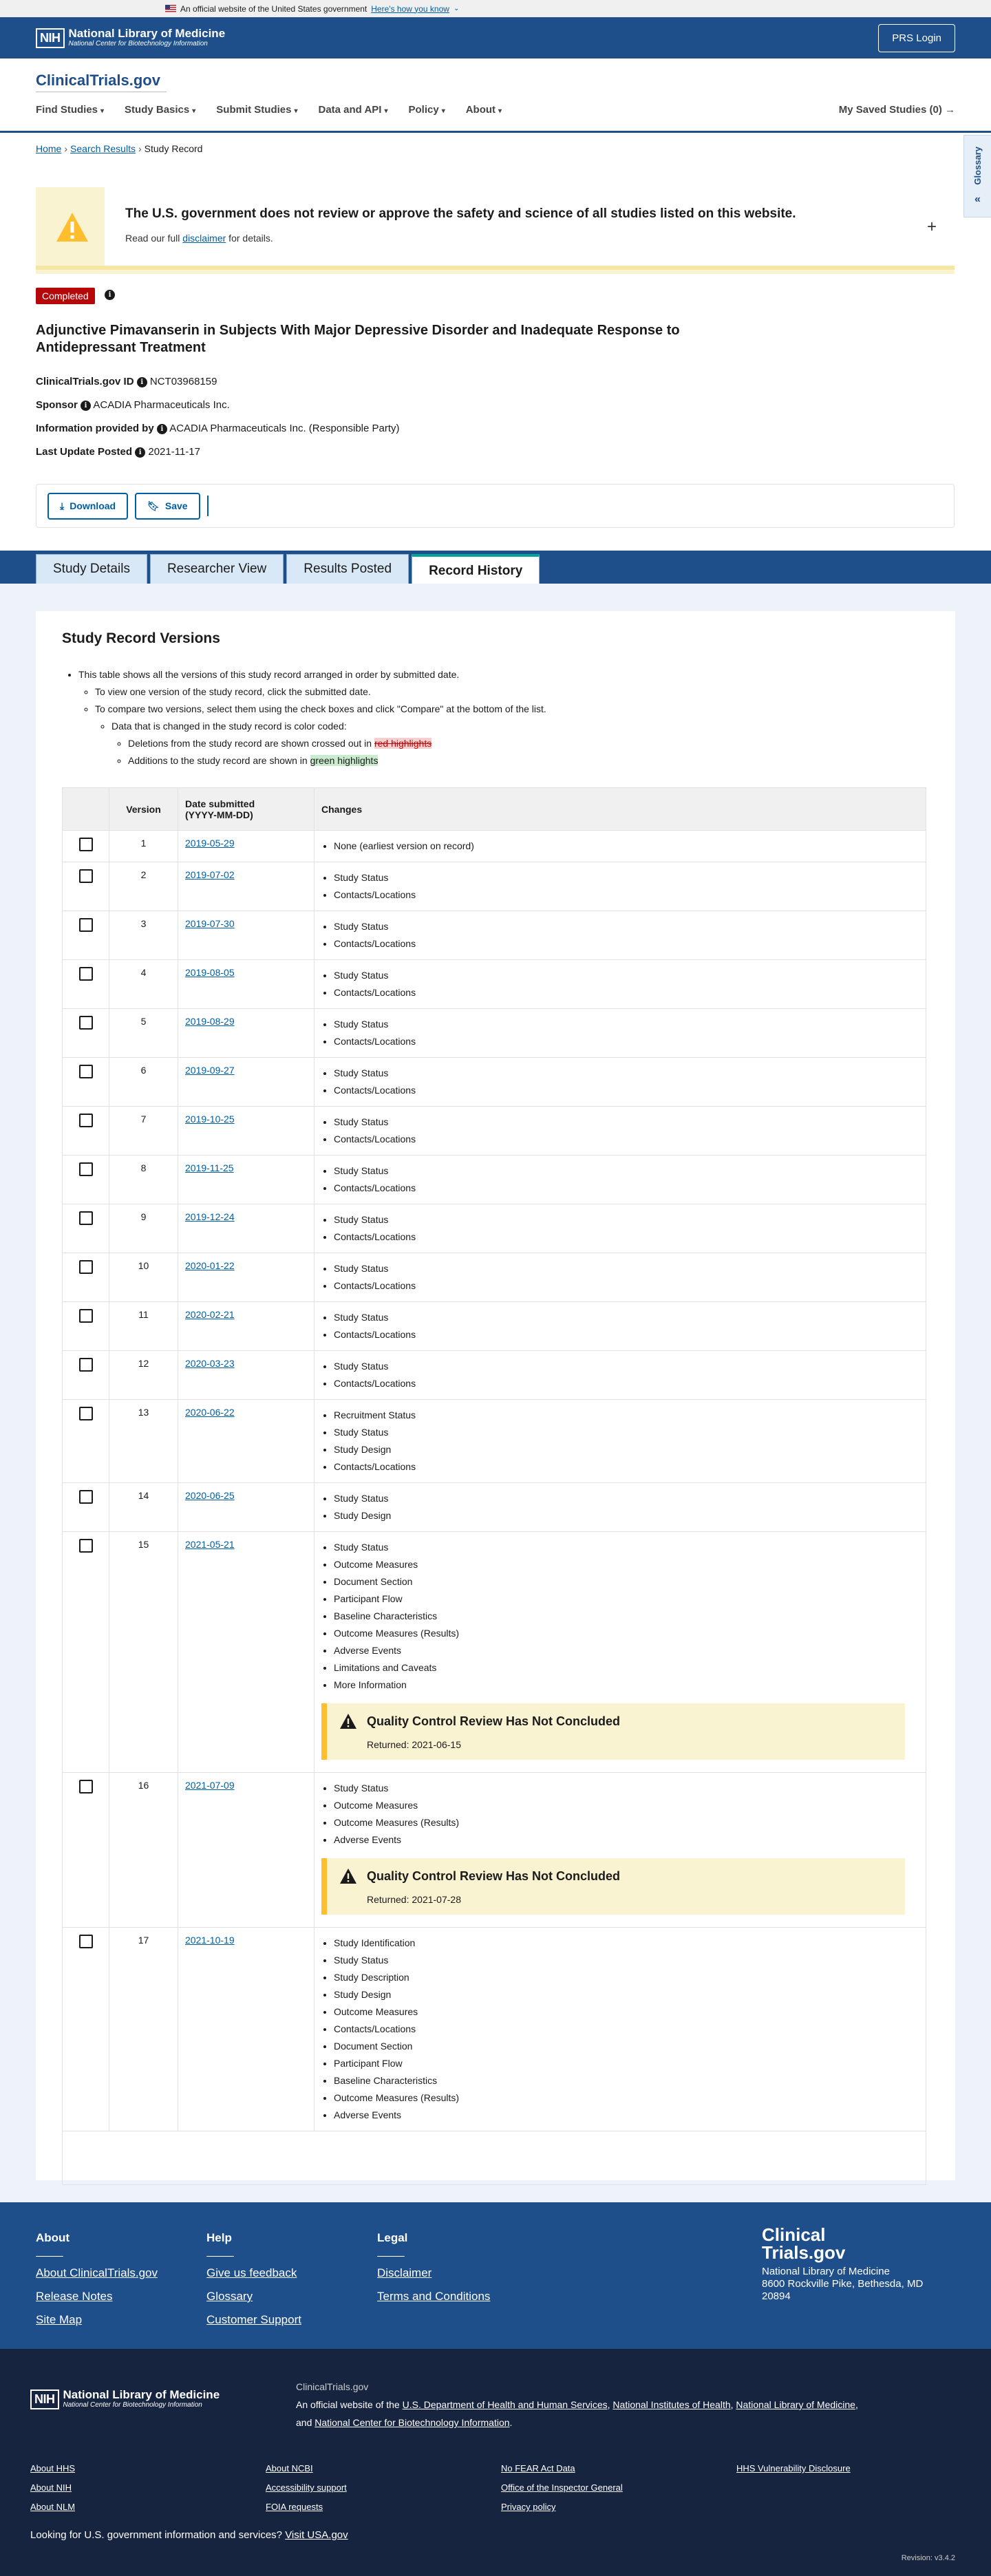 This screenshot has width=991, height=2576. I want to click on download-button: ⤓ Download, so click(88, 506).